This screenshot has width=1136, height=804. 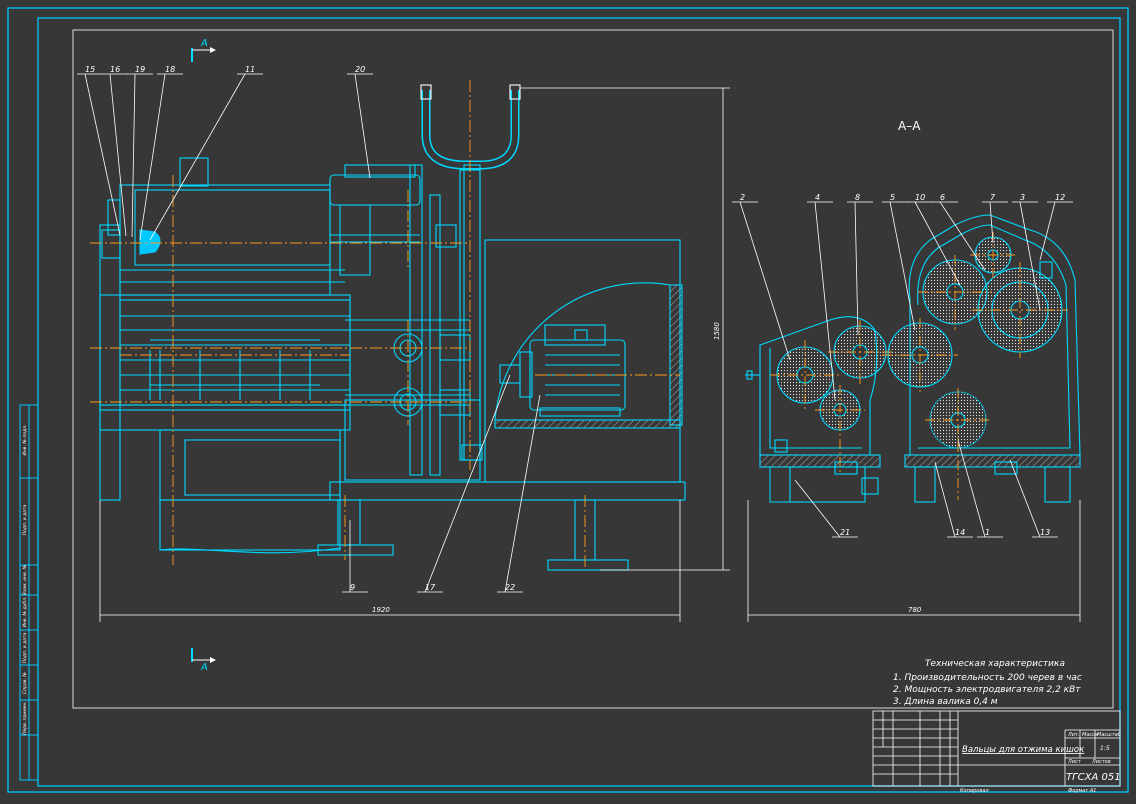 I want to click on dimension-main-width: 1920, so click(x=381, y=610).